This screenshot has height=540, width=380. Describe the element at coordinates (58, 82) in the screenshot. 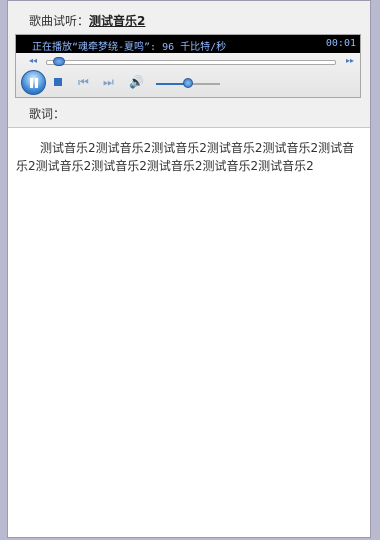

I see `stop-icon` at that location.